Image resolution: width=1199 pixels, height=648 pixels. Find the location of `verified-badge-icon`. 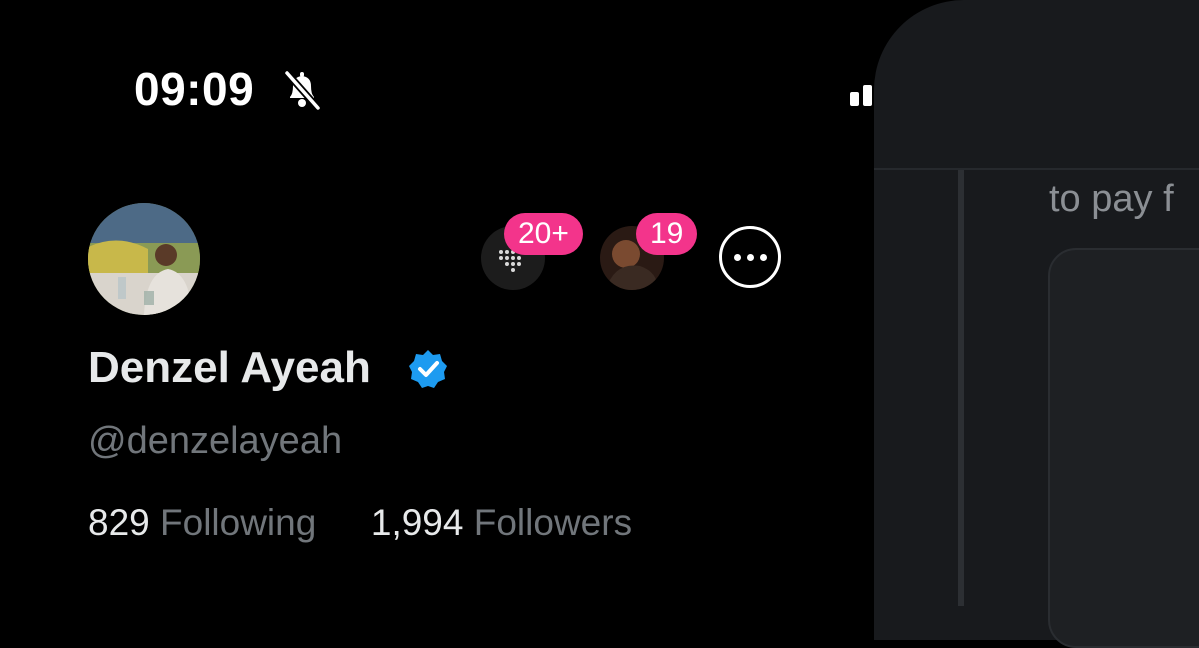

verified-badge-icon is located at coordinates (428, 369).